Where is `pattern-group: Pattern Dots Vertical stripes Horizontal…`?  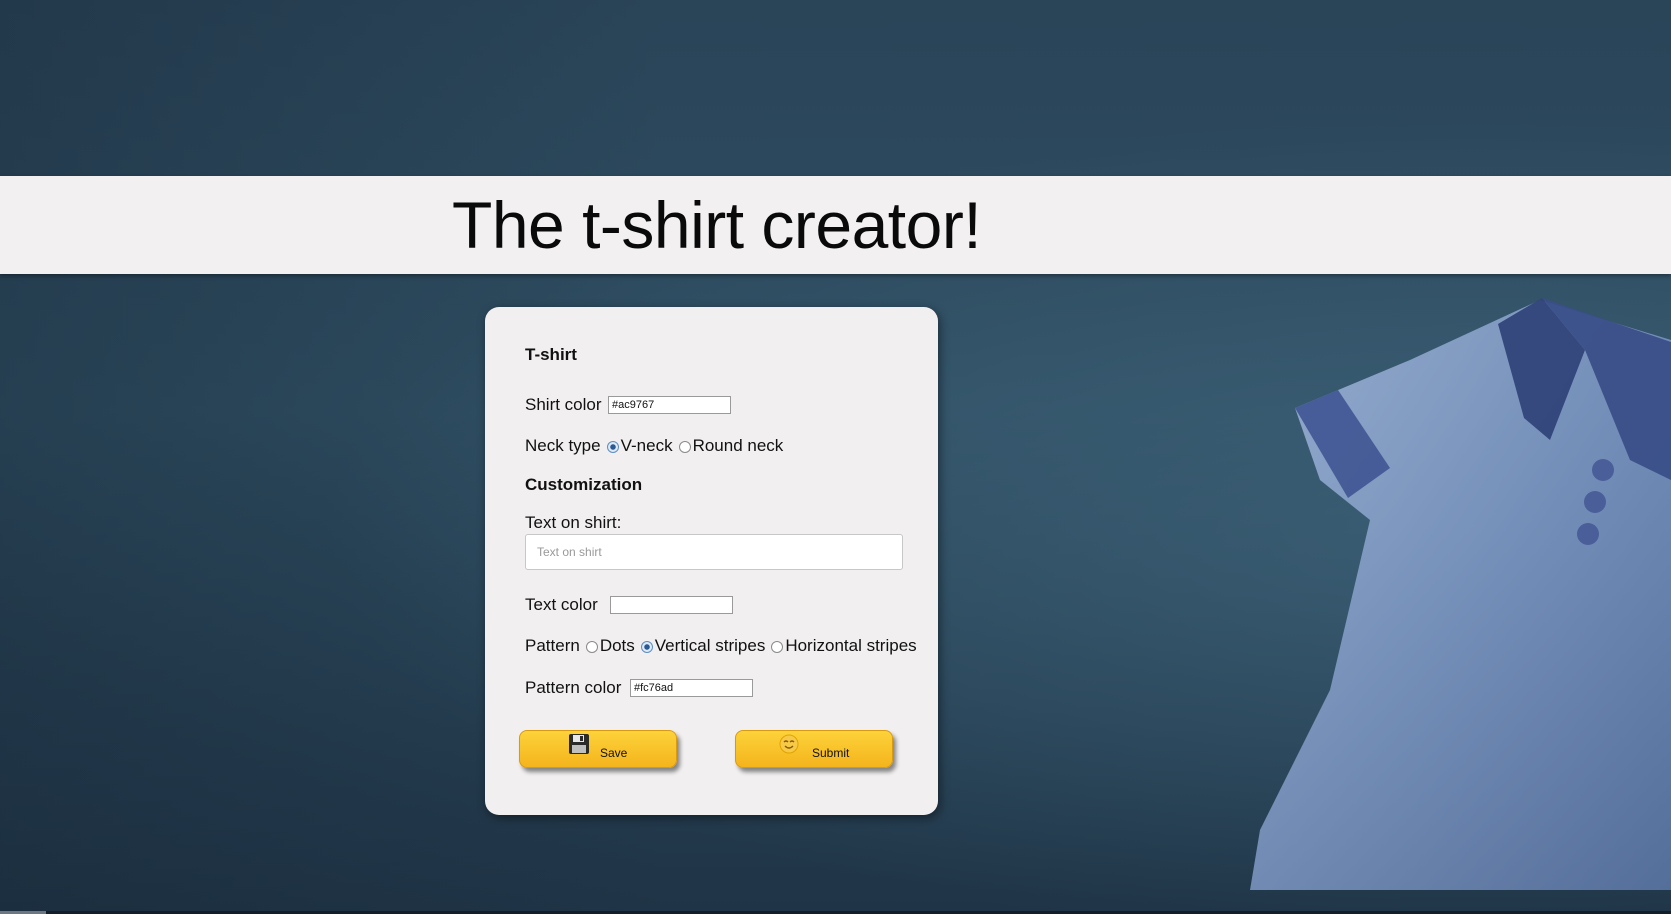
pattern-group: Pattern Dots Vertical stripes Horizontal… is located at coordinates (721, 646).